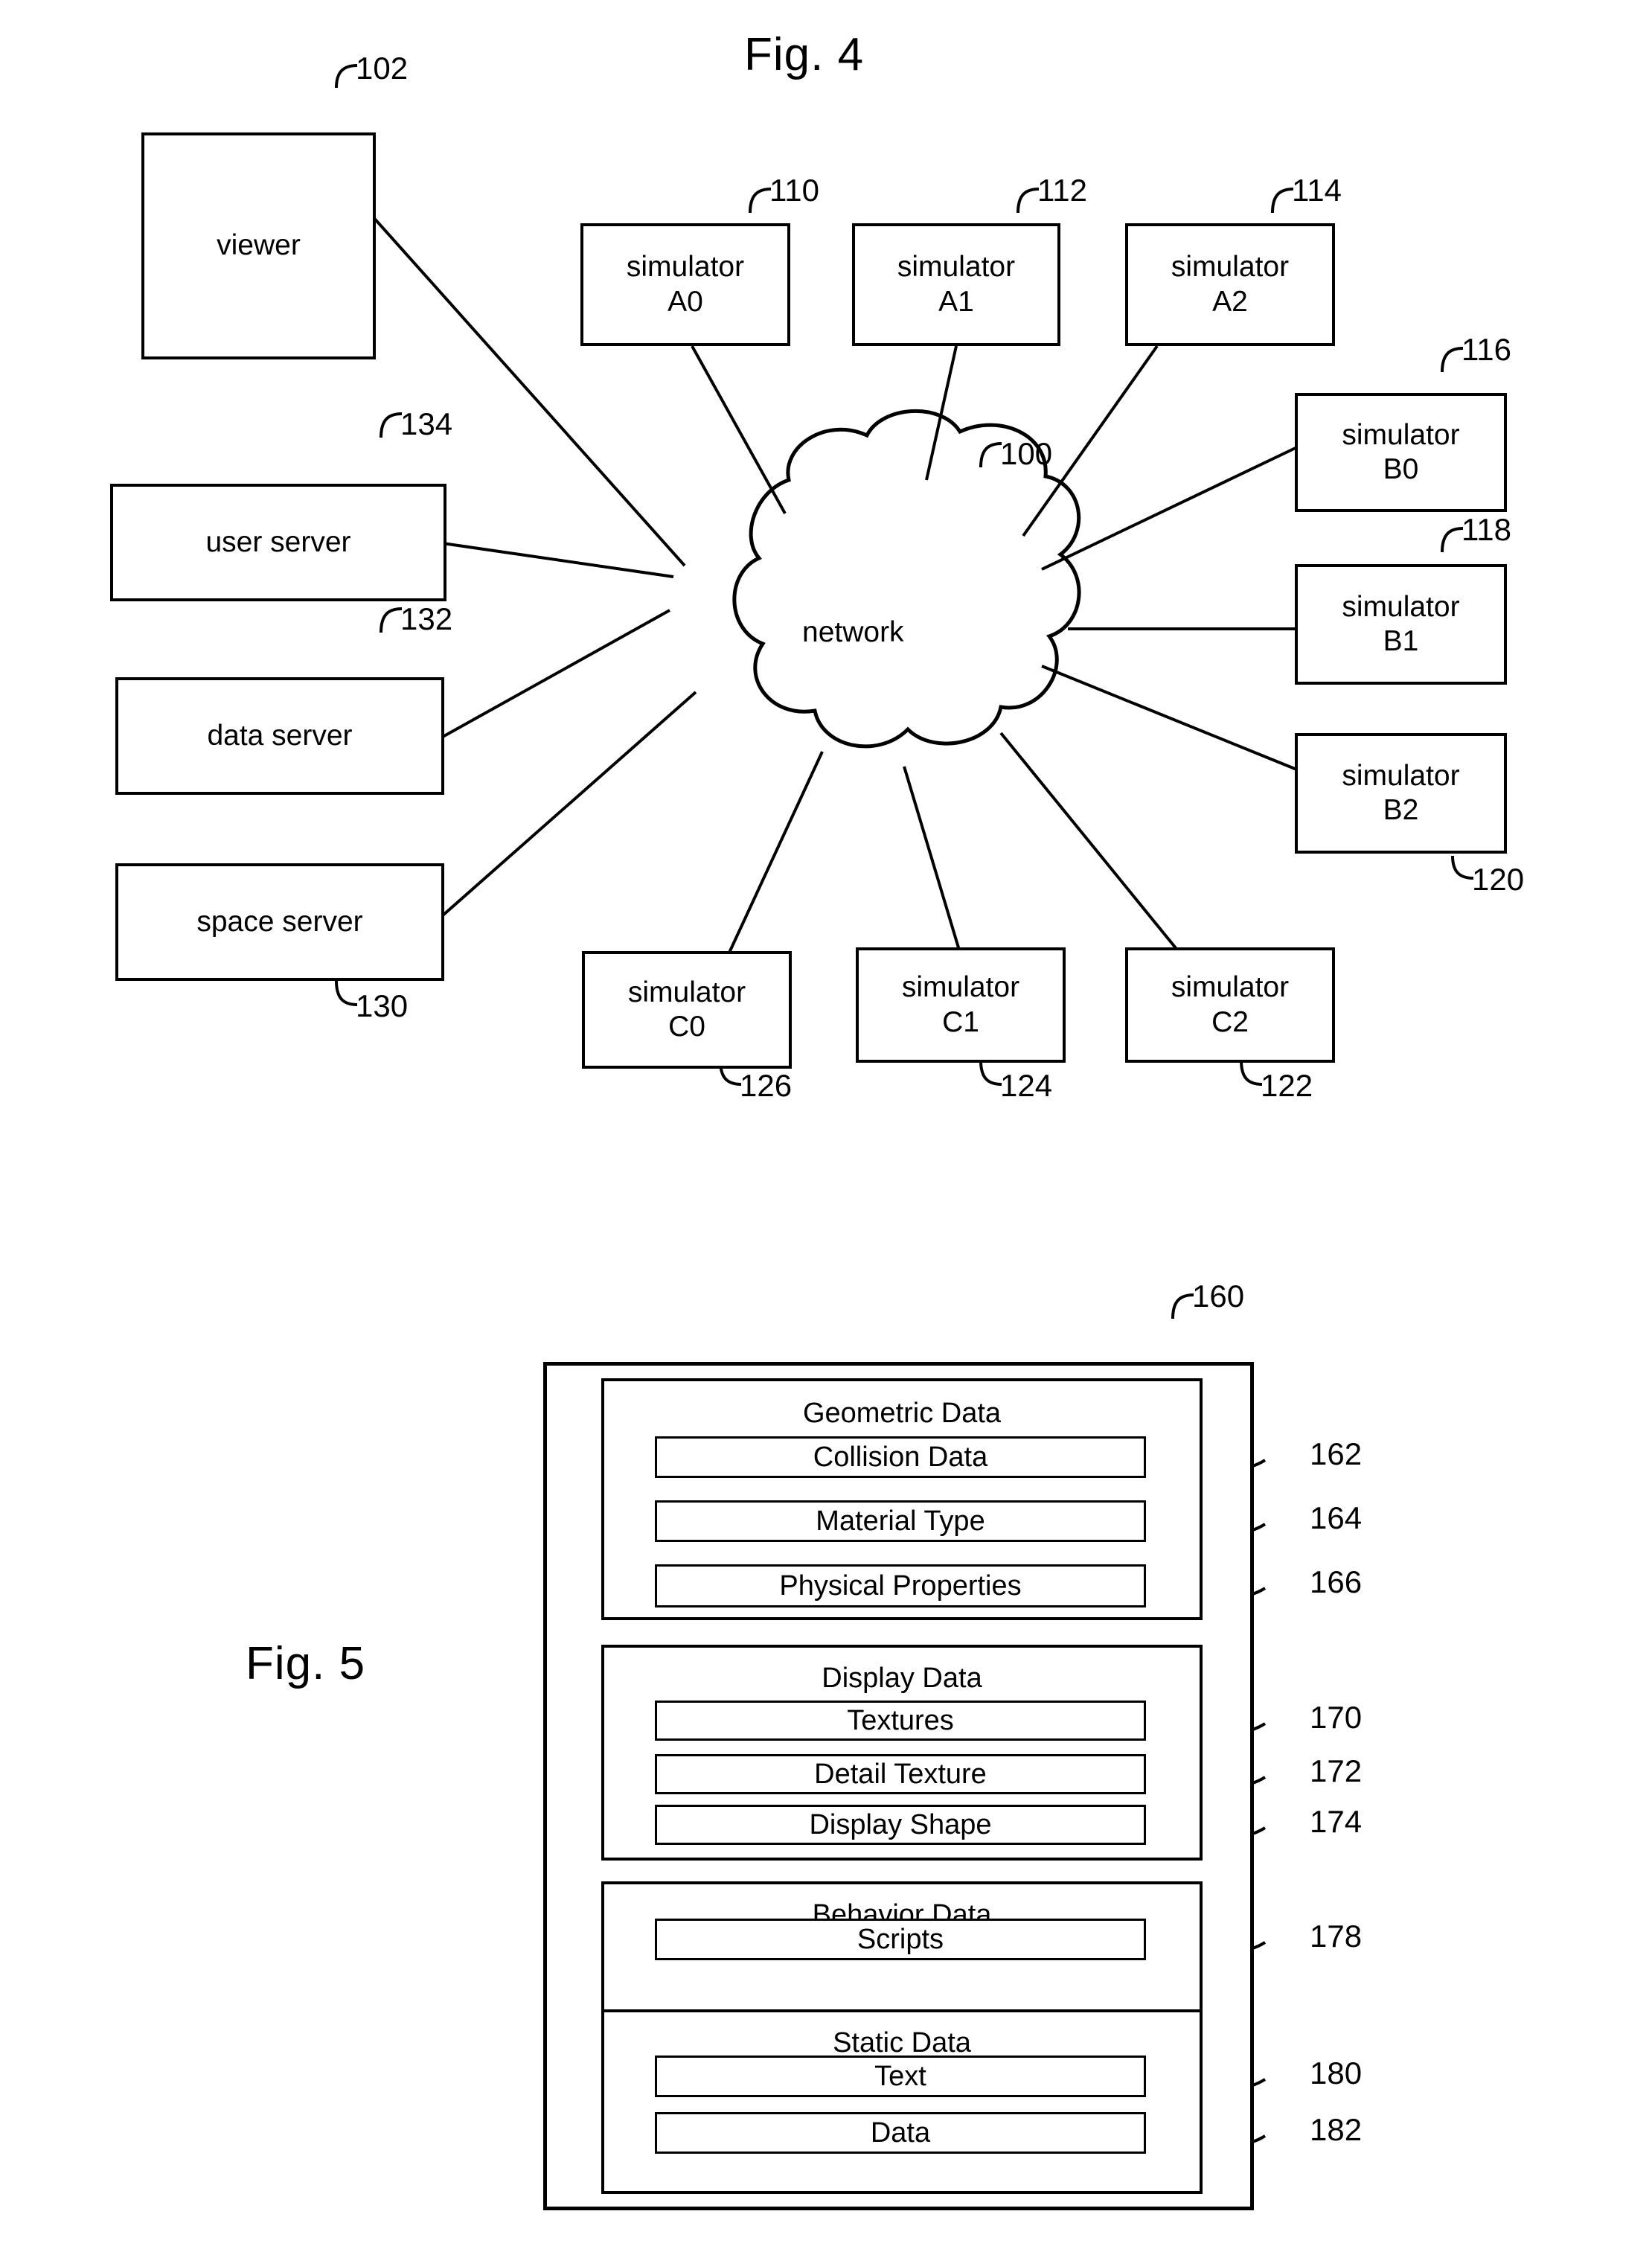 Image resolution: width=1652 pixels, height=2249 pixels. Describe the element at coordinates (804, 54) in the screenshot. I see `figure-4-title: Fig. 4` at that location.